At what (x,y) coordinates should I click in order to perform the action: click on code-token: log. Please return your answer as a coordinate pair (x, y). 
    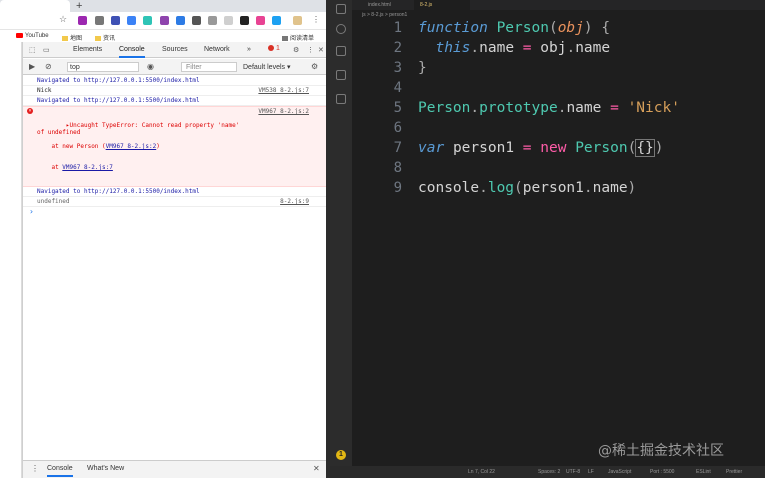
    Looking at the image, I should click on (501, 188).